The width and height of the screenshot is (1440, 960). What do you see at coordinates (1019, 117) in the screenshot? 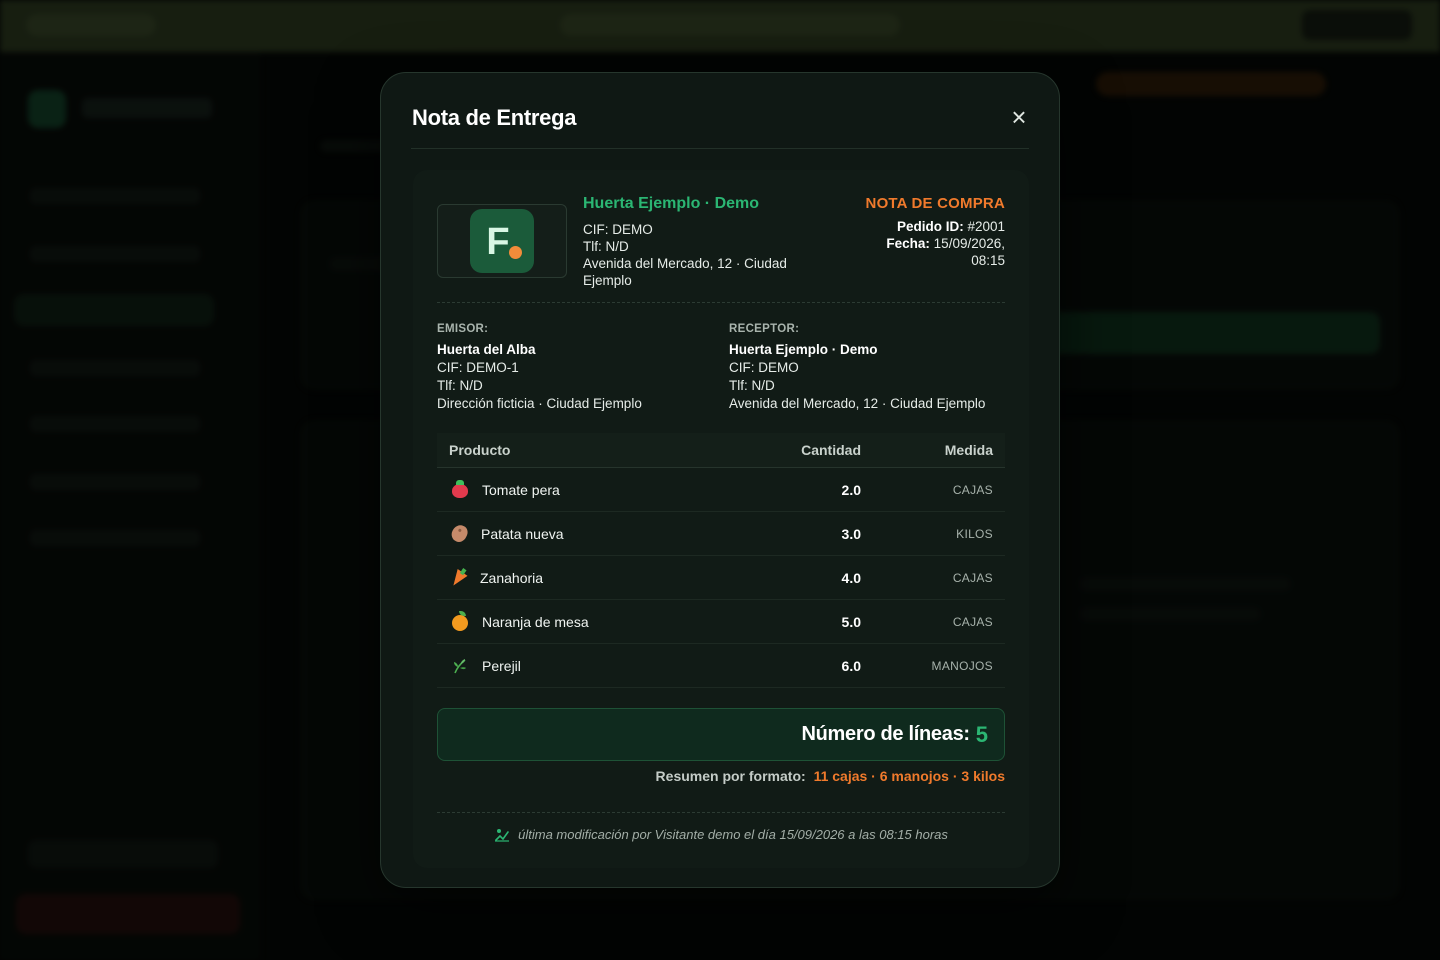
I see `close-icon: ×` at bounding box center [1019, 117].